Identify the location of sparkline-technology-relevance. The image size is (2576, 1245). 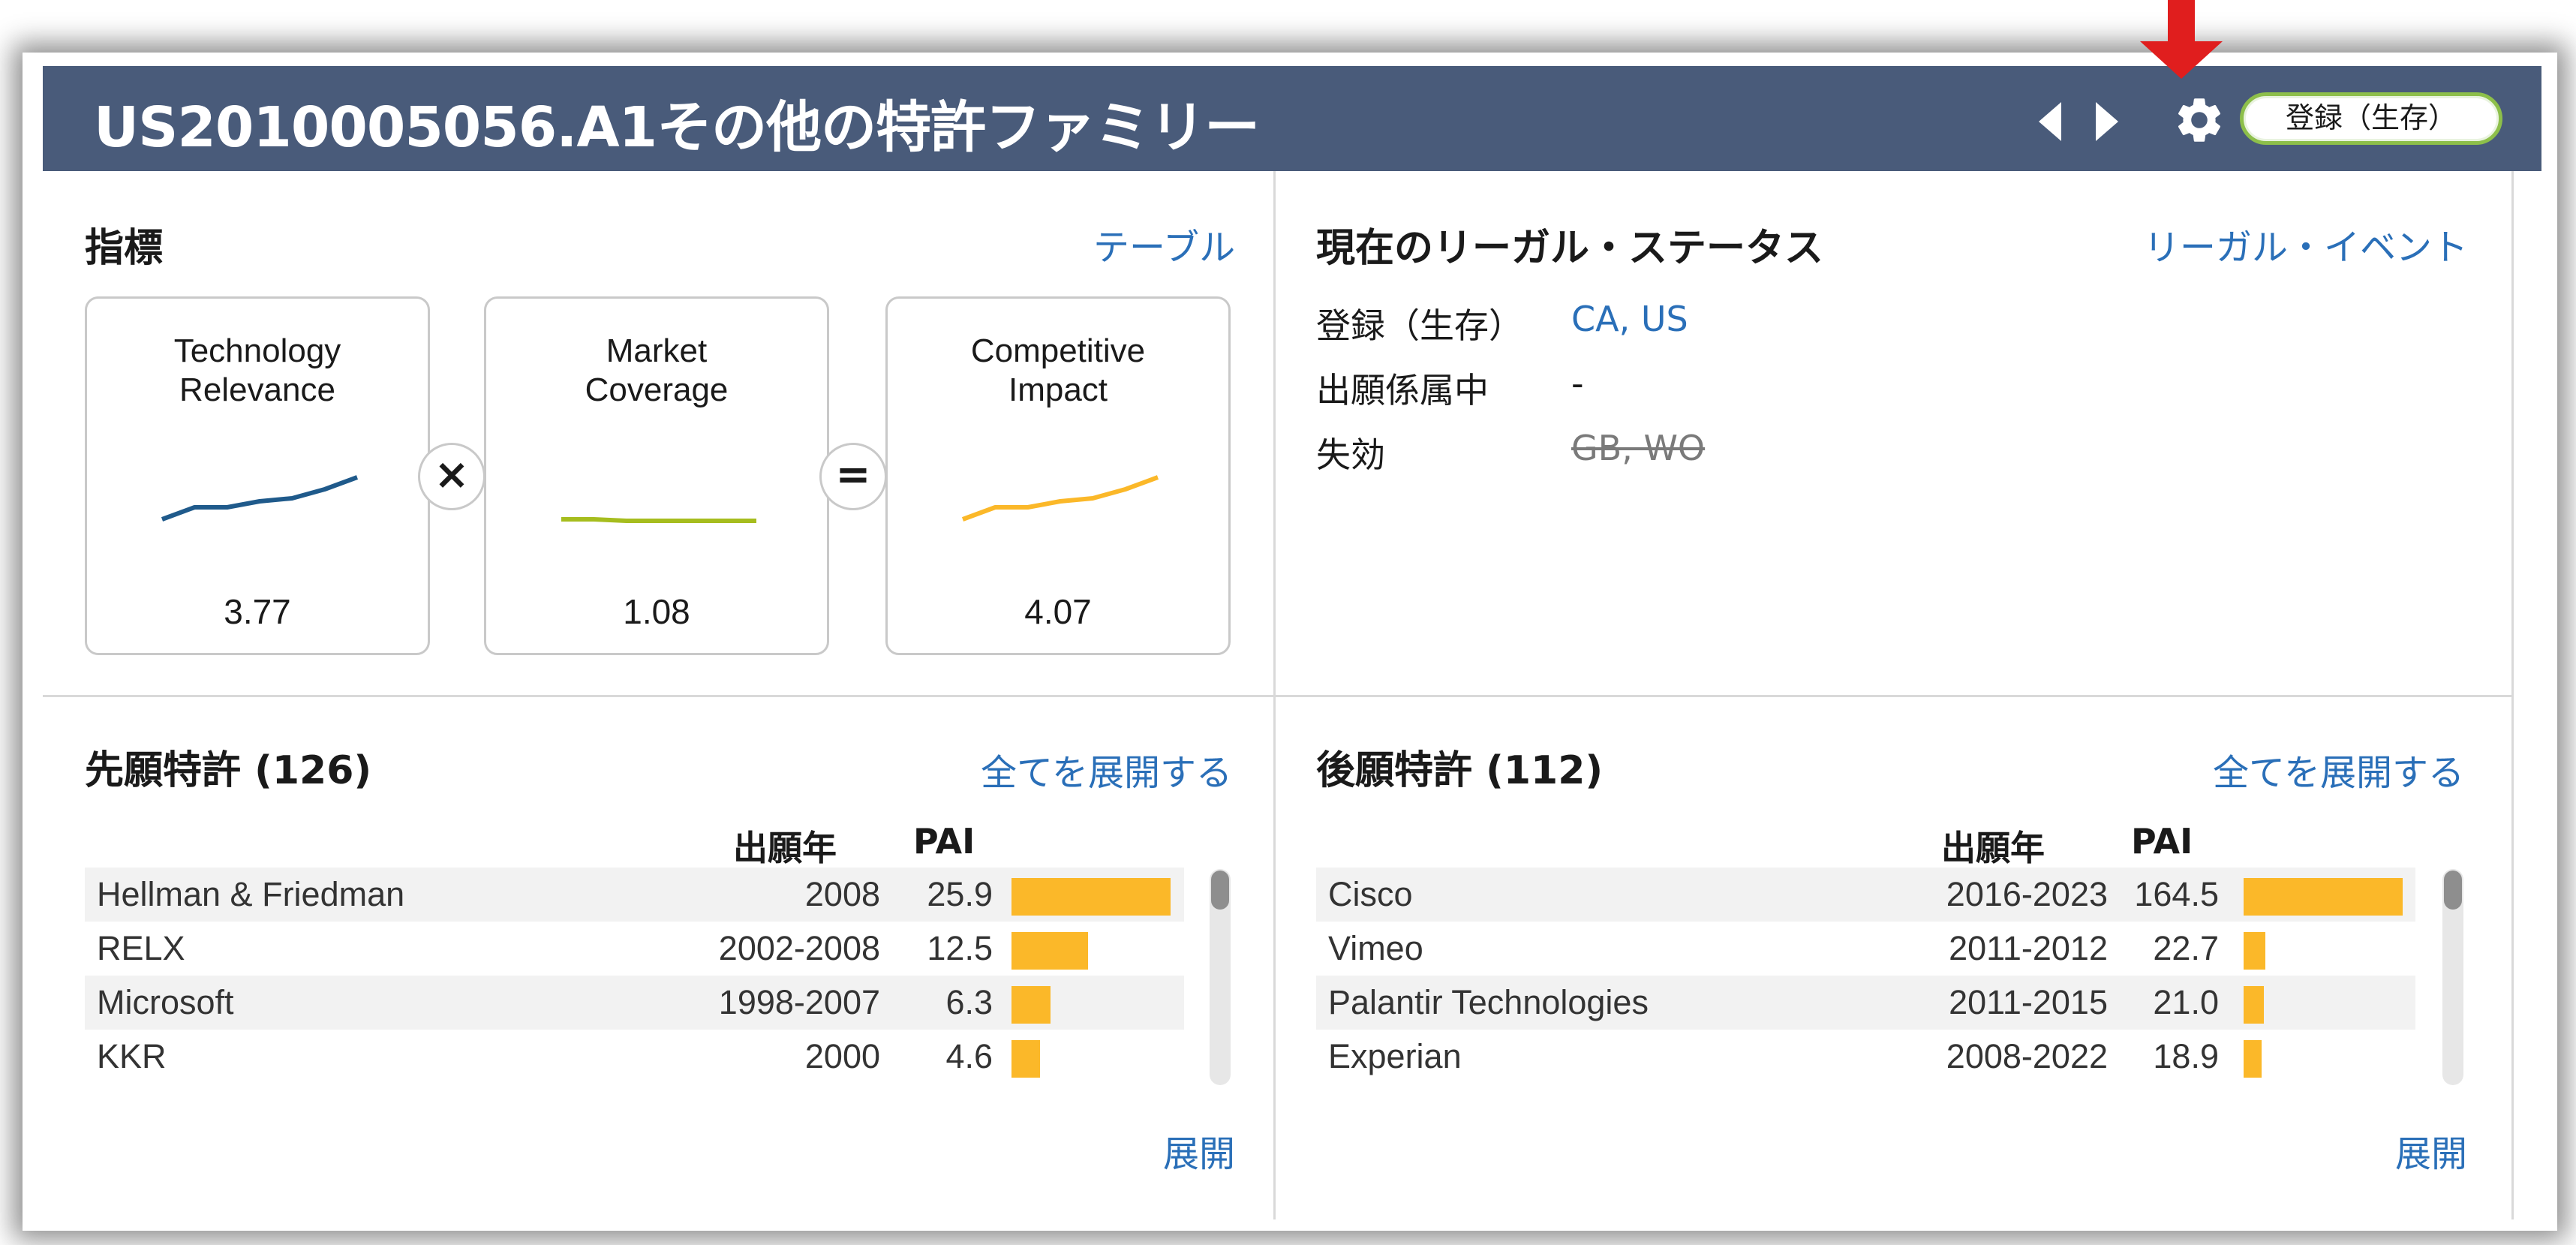
(260, 498).